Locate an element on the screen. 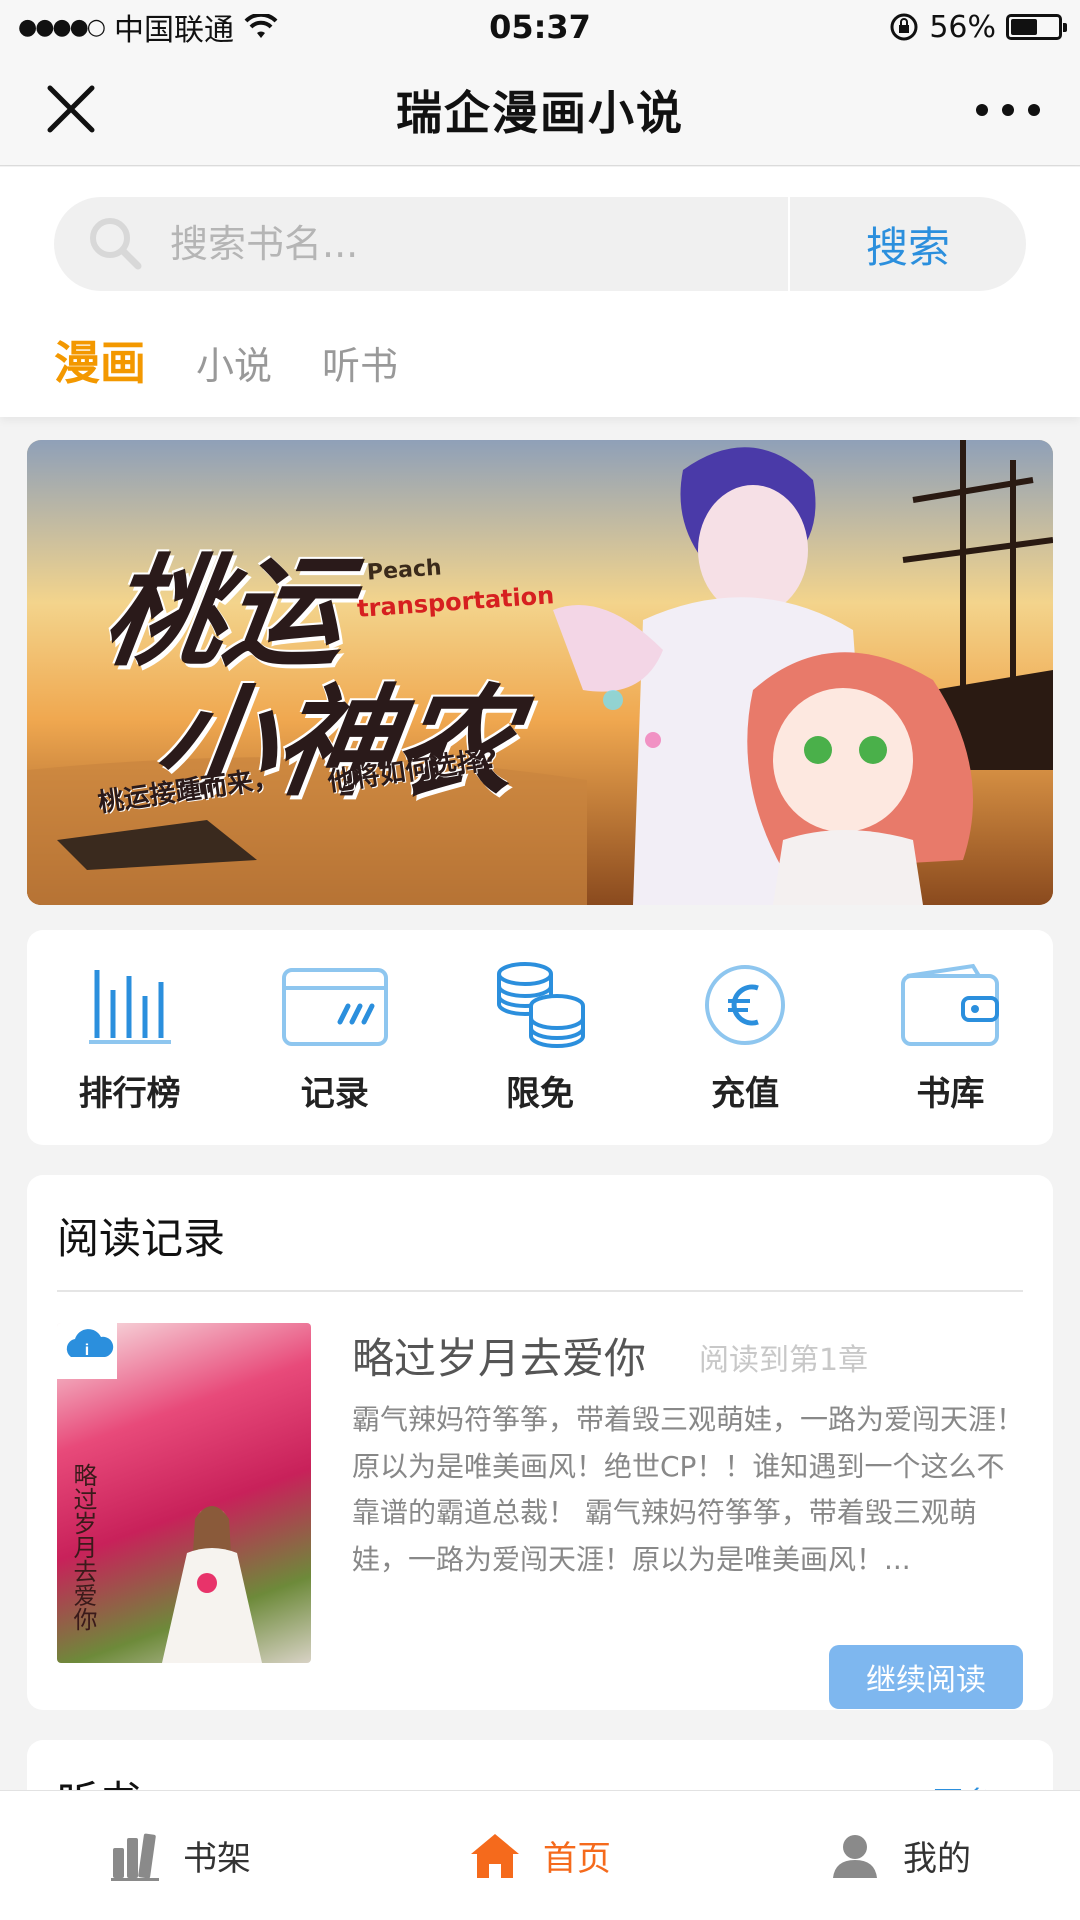 This screenshot has width=1080, height=1920. wallet-icon is located at coordinates (950, 1004).